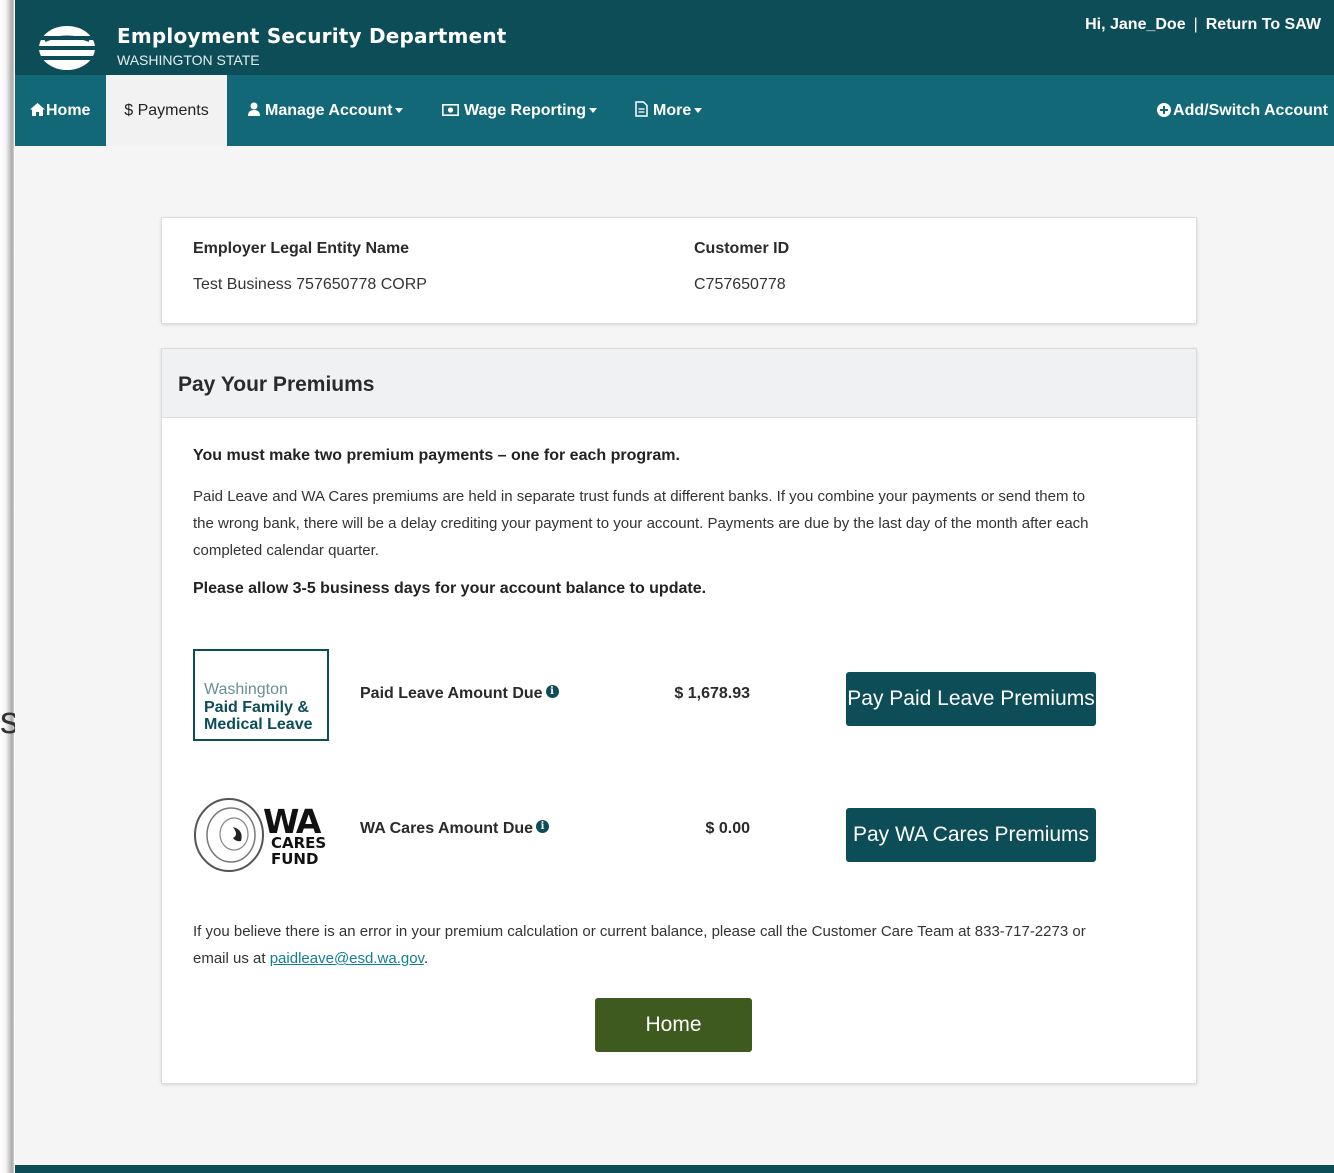 This screenshot has width=1334, height=1173. Describe the element at coordinates (451, 693) in the screenshot. I see `paid-leave-label-text: Paid Leave Amount Due` at that location.